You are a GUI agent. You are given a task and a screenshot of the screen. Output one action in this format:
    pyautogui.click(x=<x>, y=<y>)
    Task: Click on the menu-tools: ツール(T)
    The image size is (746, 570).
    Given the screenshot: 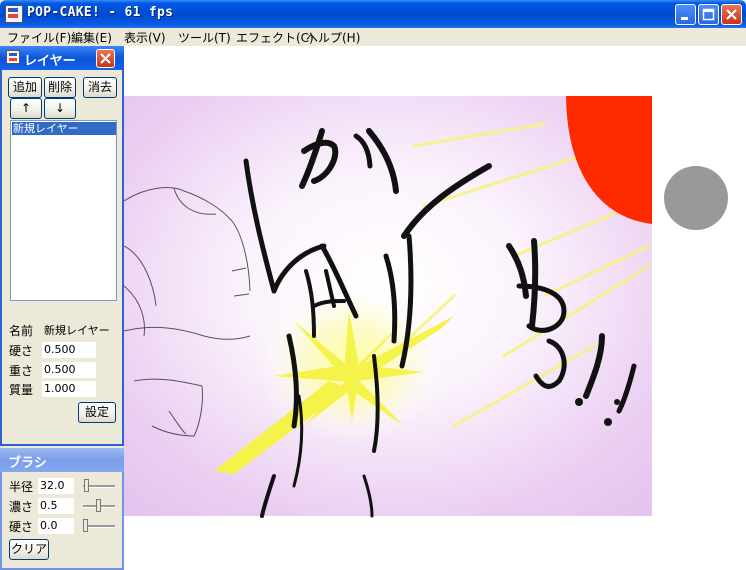 What is the action you would take?
    pyautogui.click(x=204, y=37)
    